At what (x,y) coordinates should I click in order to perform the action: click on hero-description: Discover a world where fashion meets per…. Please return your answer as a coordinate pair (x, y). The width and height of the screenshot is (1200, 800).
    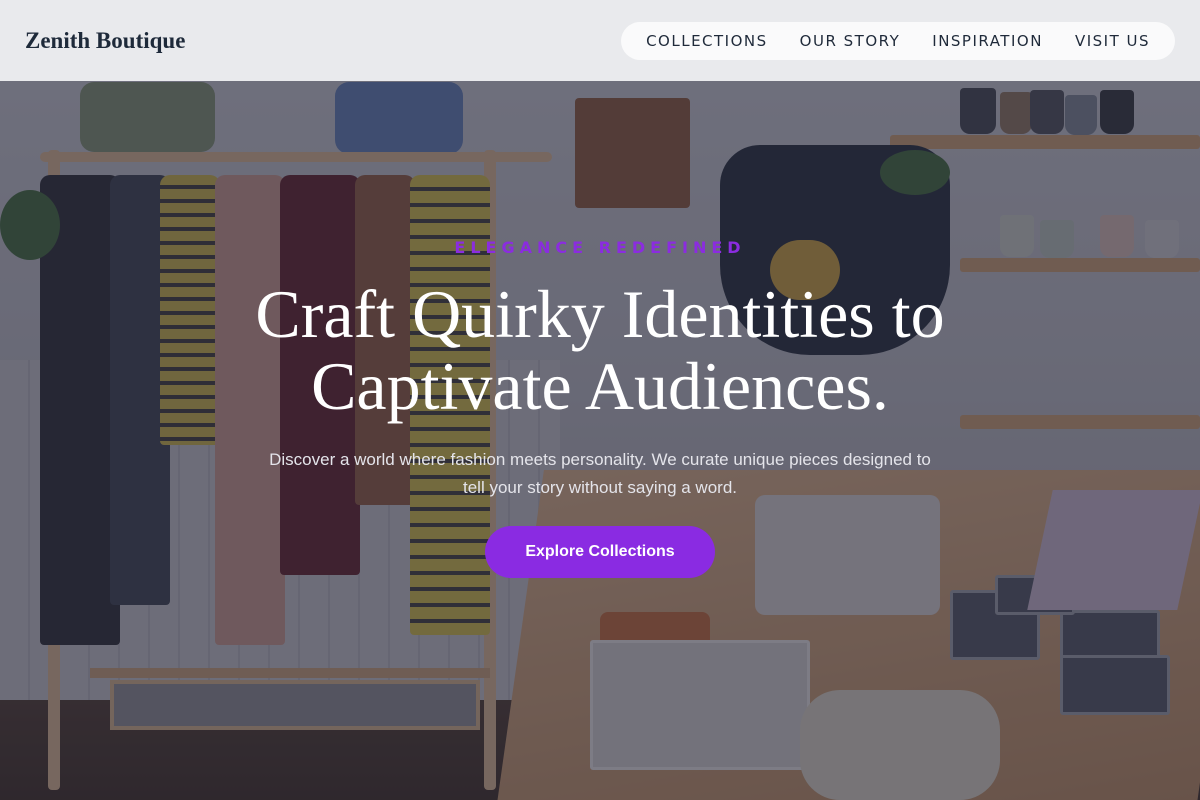
    Looking at the image, I should click on (600, 473).